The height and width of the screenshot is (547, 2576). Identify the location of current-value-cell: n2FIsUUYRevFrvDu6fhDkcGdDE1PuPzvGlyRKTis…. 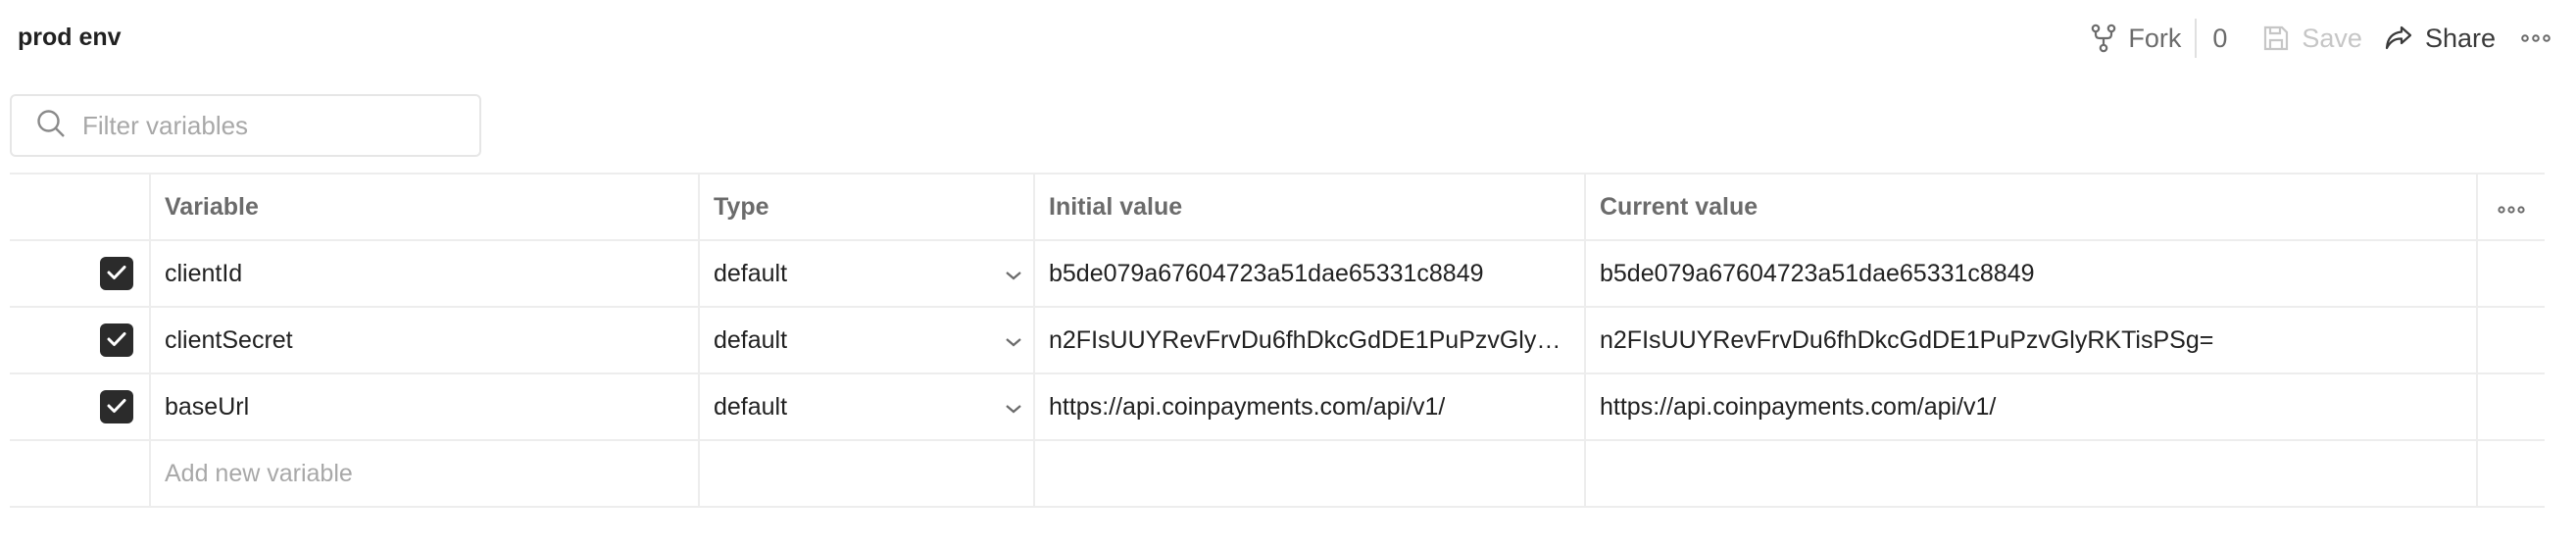
(2032, 340).